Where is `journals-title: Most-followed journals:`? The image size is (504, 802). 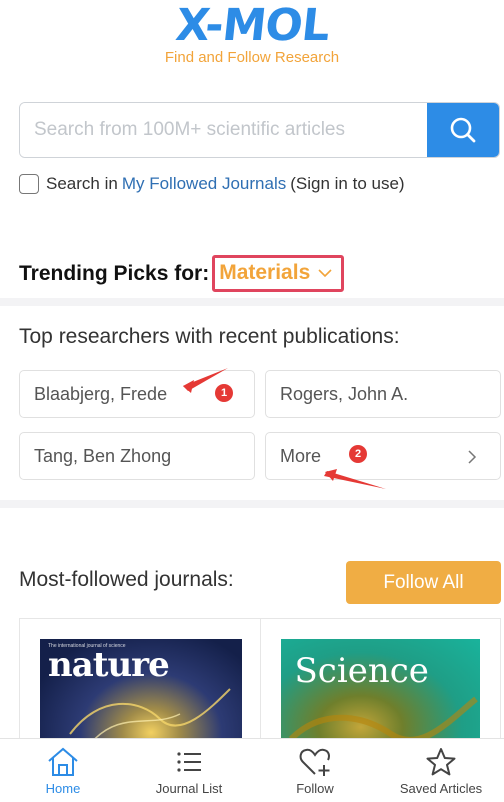 journals-title: Most-followed journals: is located at coordinates (126, 579).